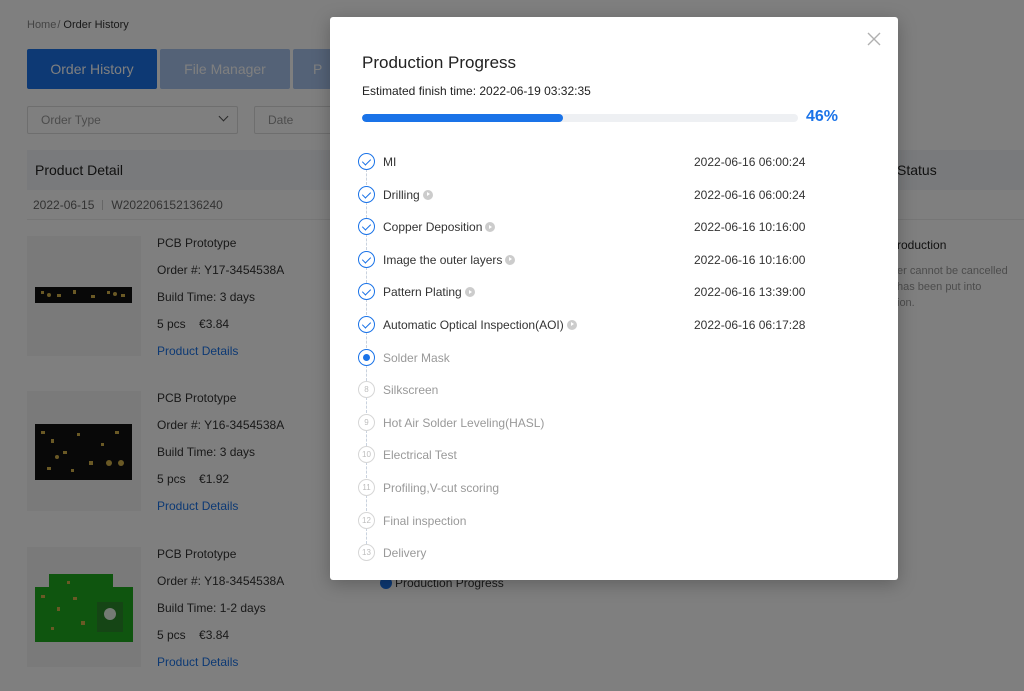  I want to click on production-step: Copper Deposition 2022-06-16 10:16:00, so click(616, 230).